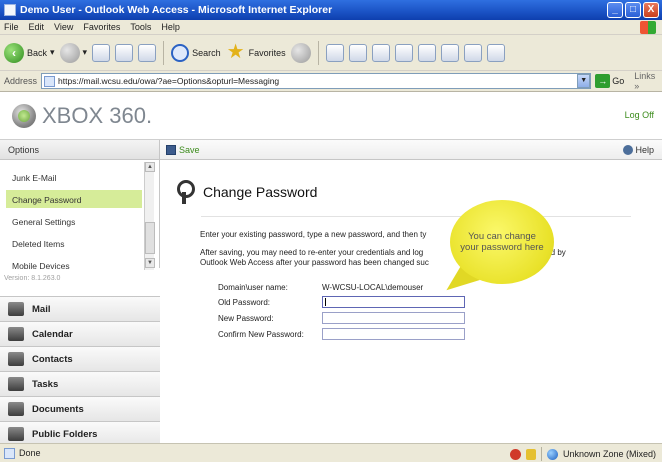 This screenshot has height=462, width=662. What do you see at coordinates (37, 27) in the screenshot?
I see `menu-edit: Edit` at bounding box center [37, 27].